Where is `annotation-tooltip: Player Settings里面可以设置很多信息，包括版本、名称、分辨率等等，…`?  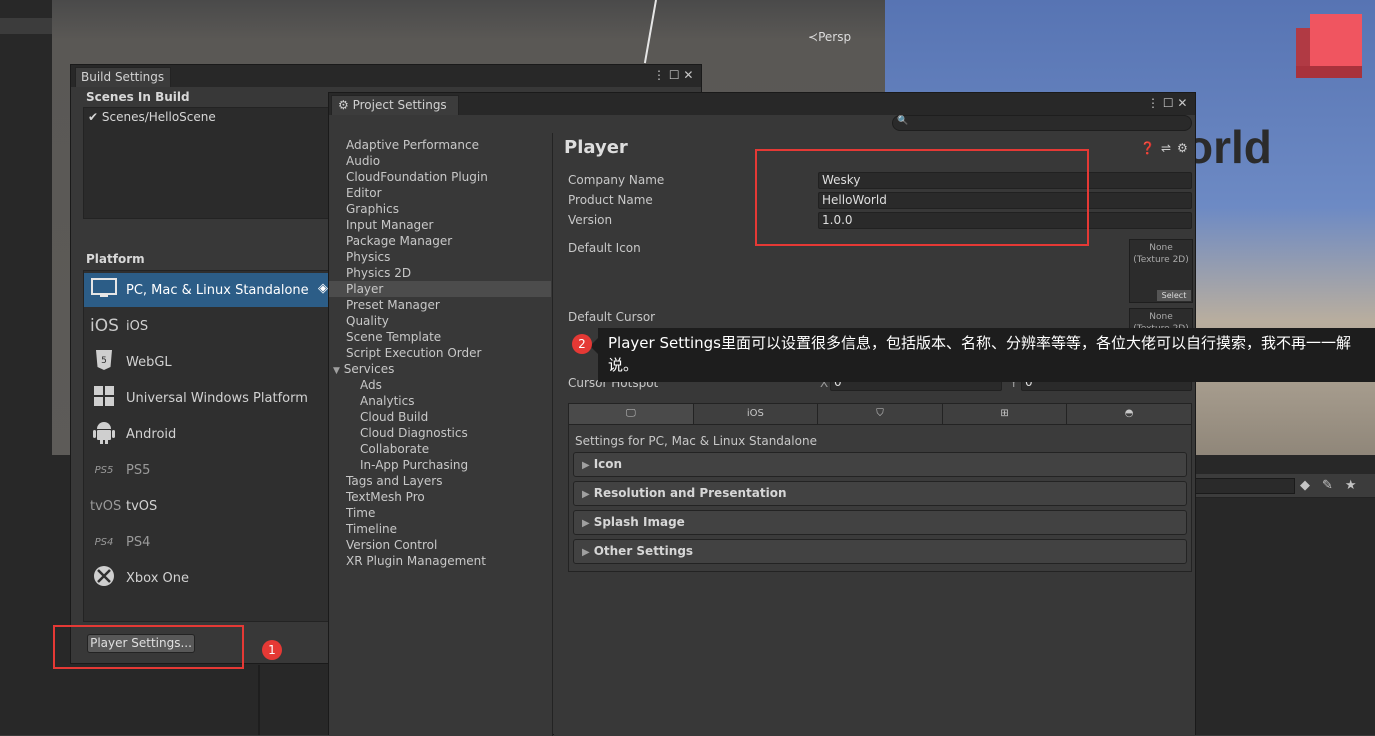
annotation-tooltip: Player Settings里面可以设置很多信息，包括版本、名称、分辨率等等，… is located at coordinates (986, 355).